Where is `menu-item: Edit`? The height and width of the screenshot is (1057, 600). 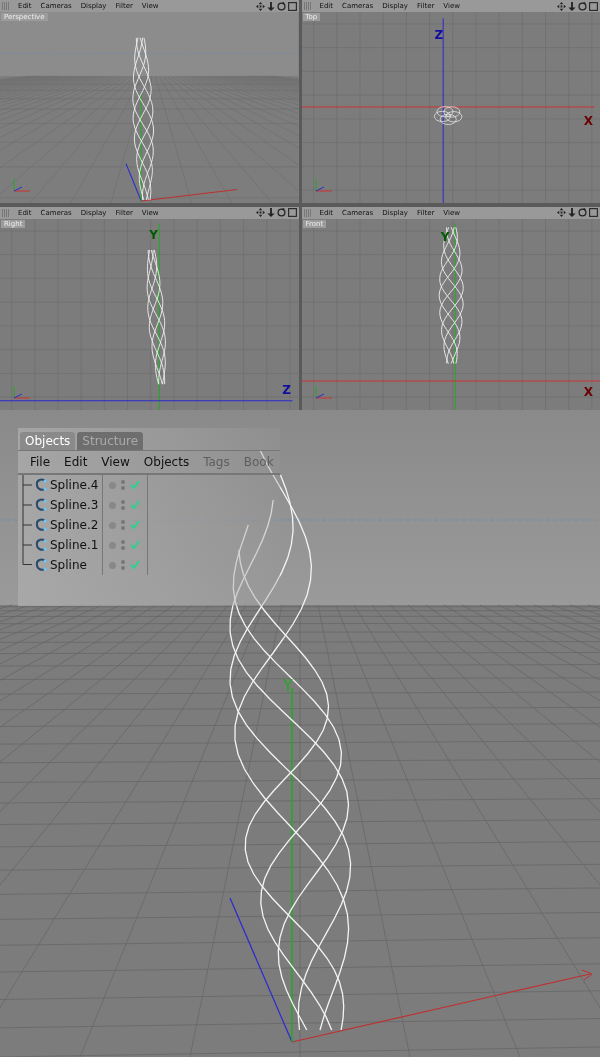 menu-item: Edit is located at coordinates (76, 462).